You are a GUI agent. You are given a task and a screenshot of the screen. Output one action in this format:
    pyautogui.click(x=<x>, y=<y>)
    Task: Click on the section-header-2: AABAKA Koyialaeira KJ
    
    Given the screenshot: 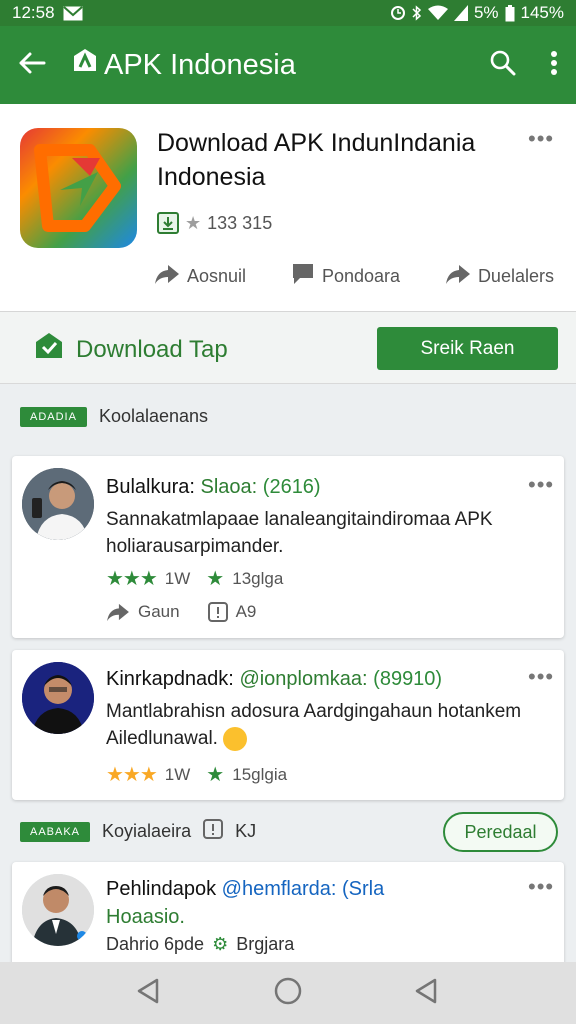 What is the action you would take?
    pyautogui.click(x=138, y=831)
    